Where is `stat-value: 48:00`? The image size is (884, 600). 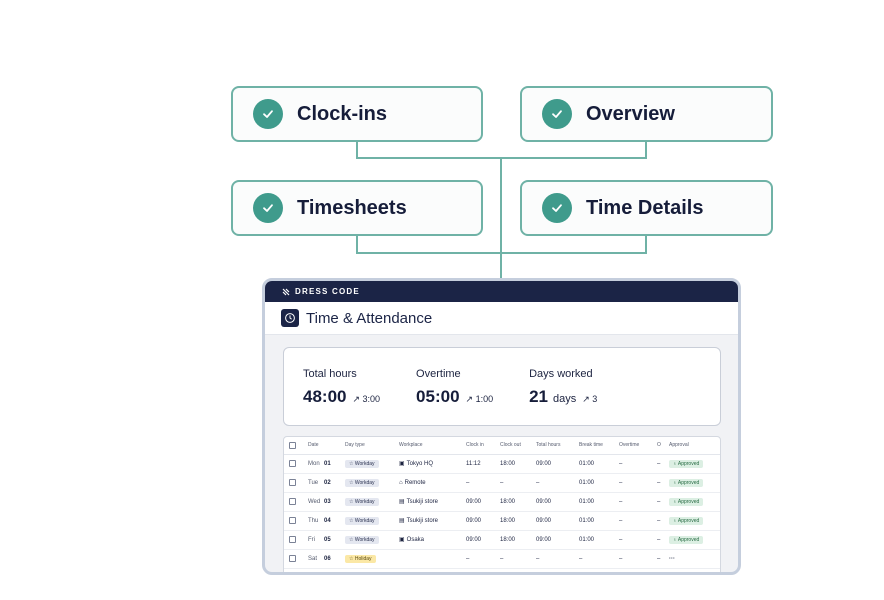 stat-value: 48:00 is located at coordinates (325, 396).